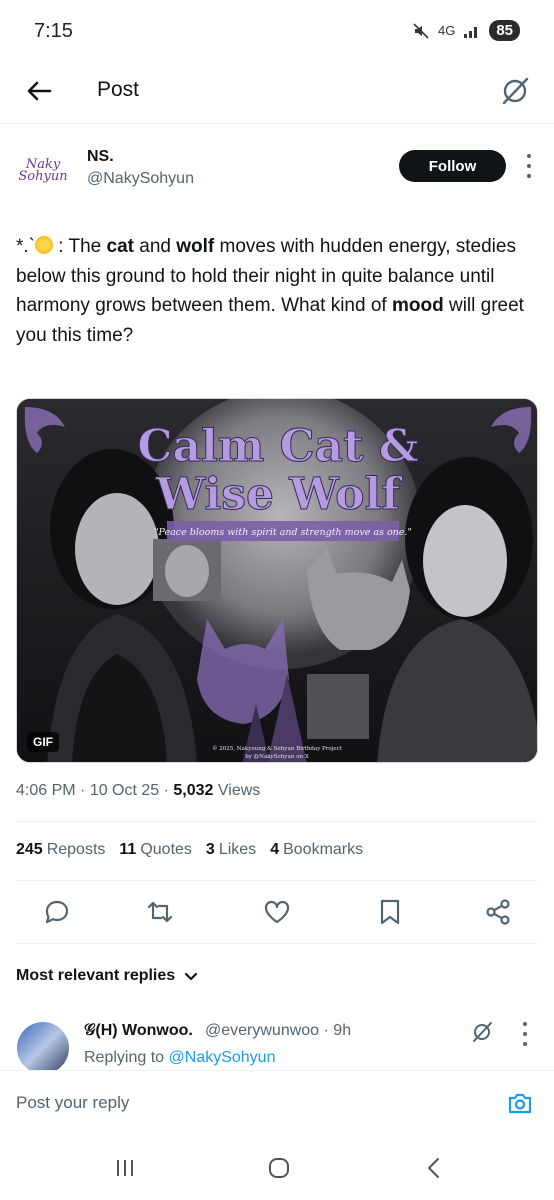 The image size is (554, 1200). I want to click on replies-sort-dropdown: Most relevant replies, so click(107, 976).